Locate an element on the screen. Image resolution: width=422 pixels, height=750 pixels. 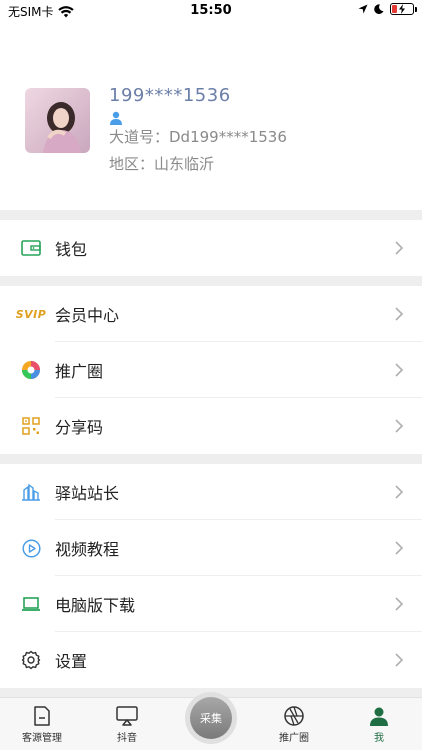
tab-douyin-label: 抖音 is located at coordinates (127, 738).